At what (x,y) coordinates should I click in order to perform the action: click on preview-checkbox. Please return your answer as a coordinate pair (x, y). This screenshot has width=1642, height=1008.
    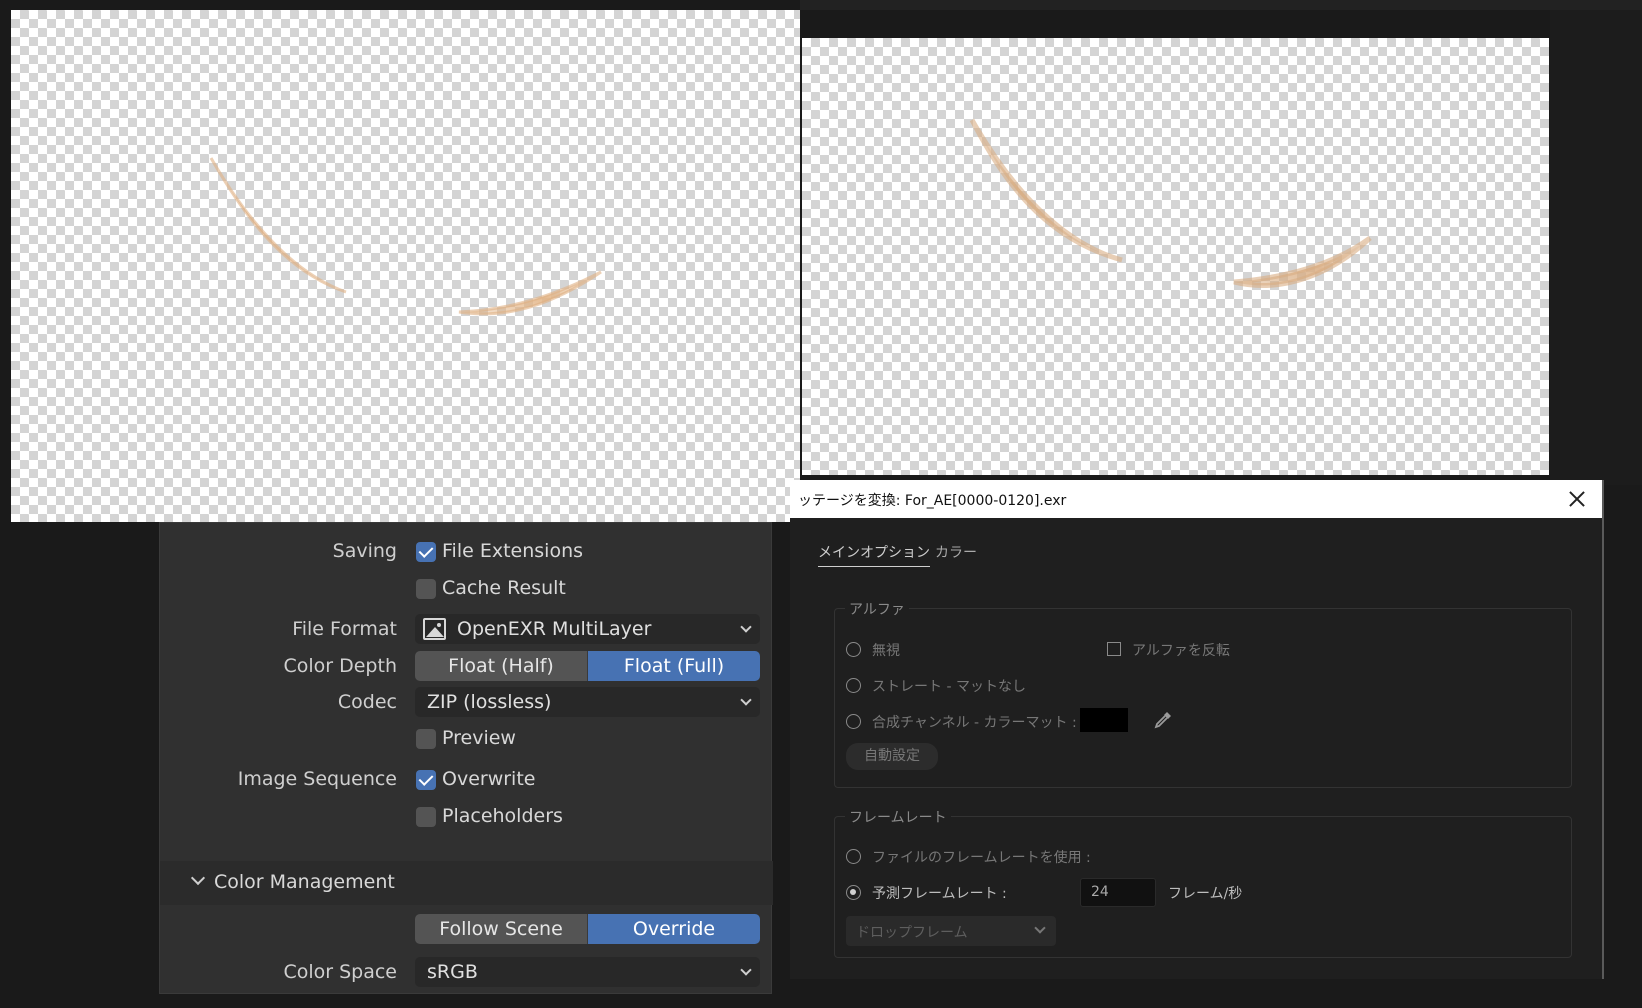
    Looking at the image, I should click on (426, 739).